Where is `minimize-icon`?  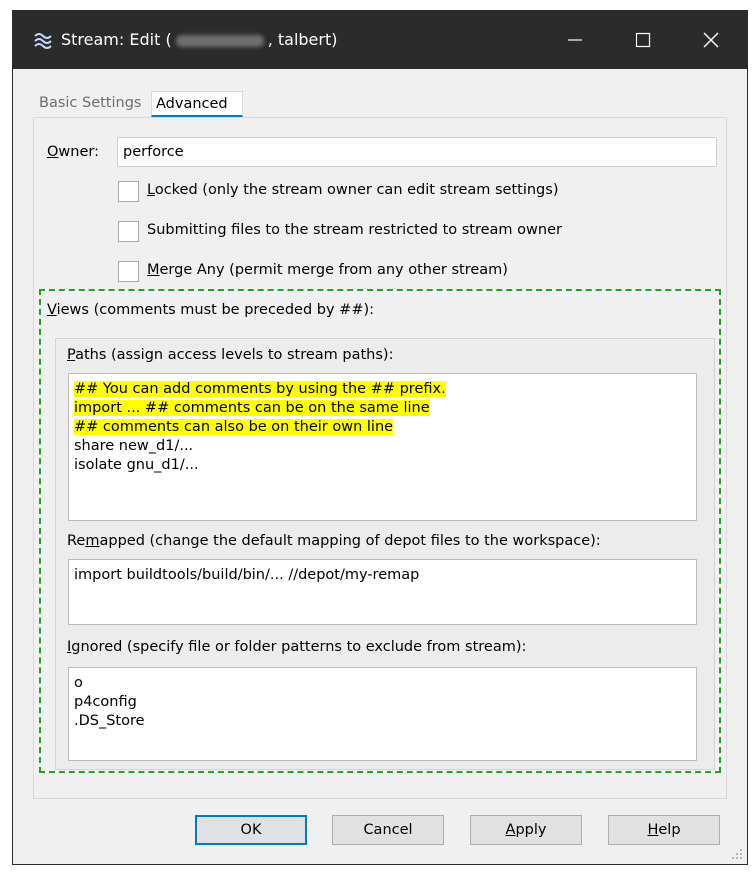 minimize-icon is located at coordinates (575, 40).